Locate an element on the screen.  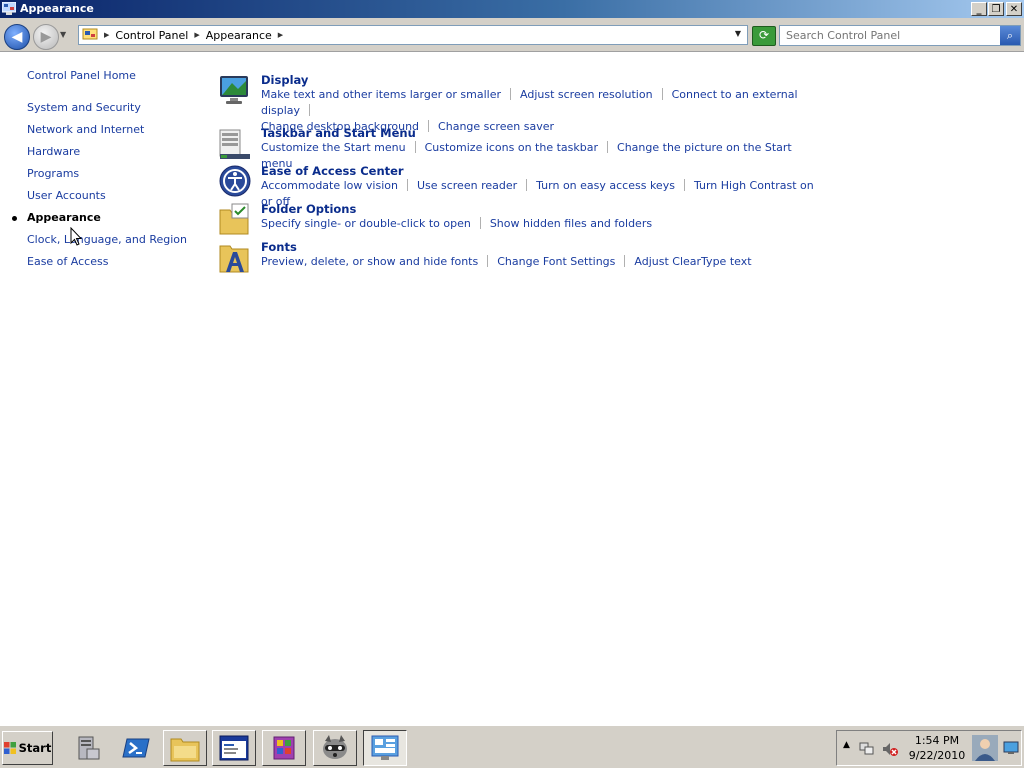
ease-of-access-icon is located at coordinates (235, 181).